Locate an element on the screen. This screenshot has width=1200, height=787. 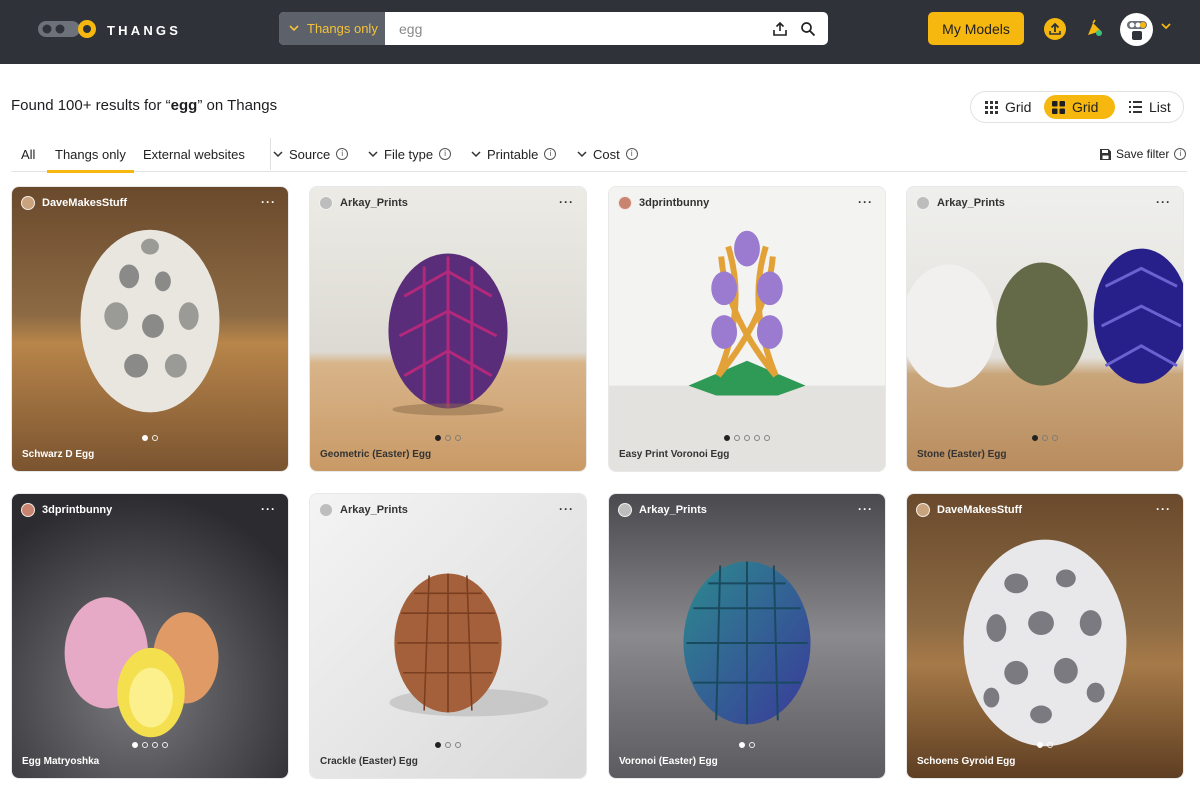
search-scope-dropdown: Thangs only is located at coordinates (332, 28).